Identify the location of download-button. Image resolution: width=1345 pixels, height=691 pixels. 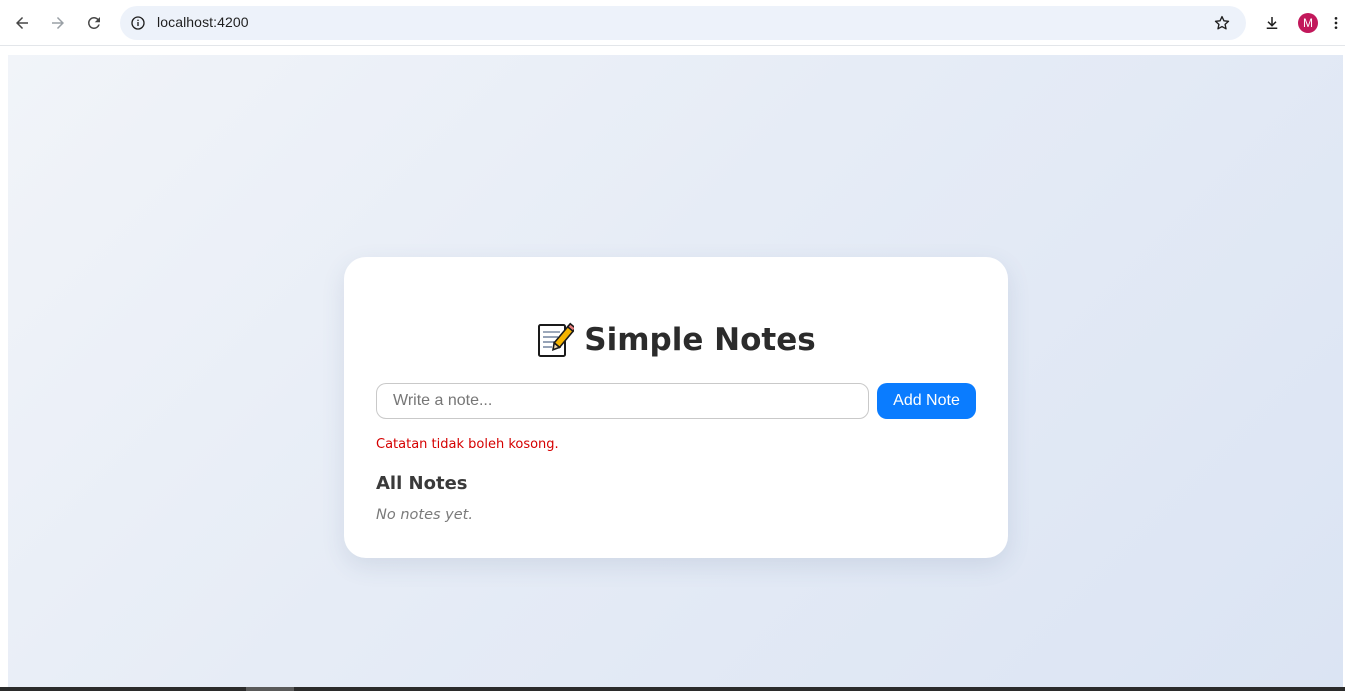
(1272, 23).